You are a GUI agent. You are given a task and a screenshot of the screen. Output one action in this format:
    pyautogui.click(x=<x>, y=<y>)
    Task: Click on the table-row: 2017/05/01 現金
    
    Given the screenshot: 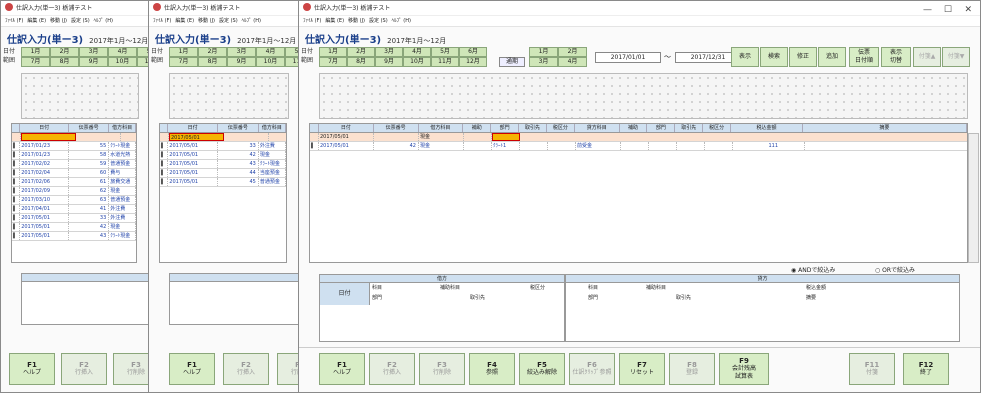 What is the action you would take?
    pyautogui.click(x=638, y=137)
    